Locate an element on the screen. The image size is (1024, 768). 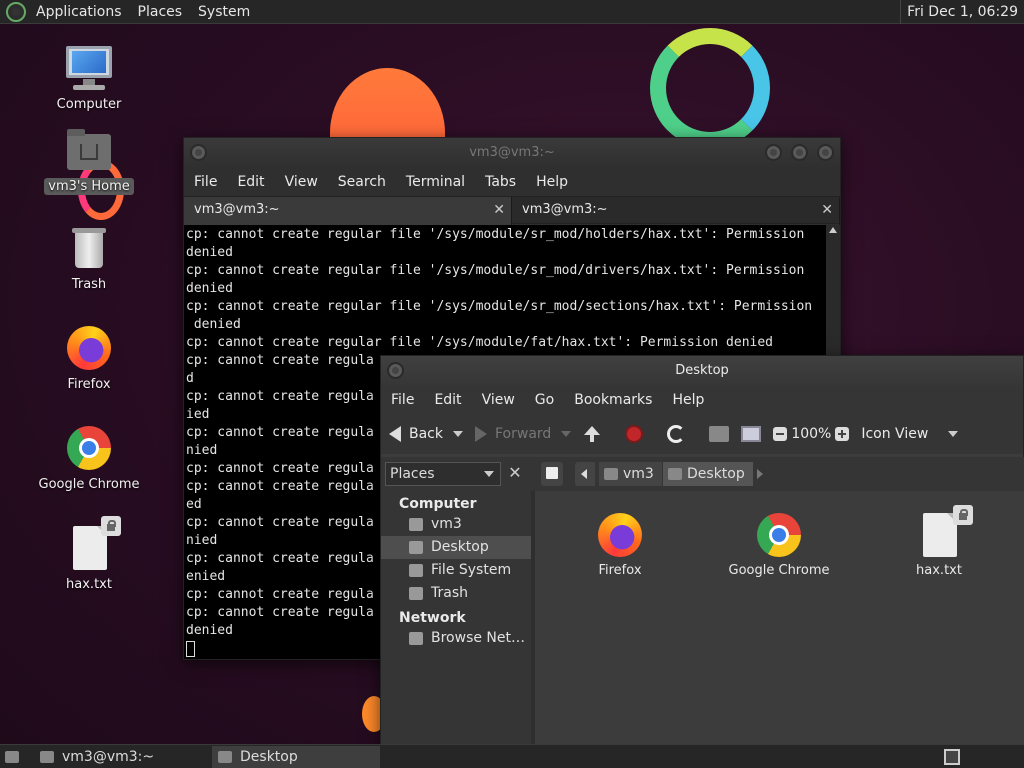
sidebar-header-computer: Computer is located at coordinates (438, 504).